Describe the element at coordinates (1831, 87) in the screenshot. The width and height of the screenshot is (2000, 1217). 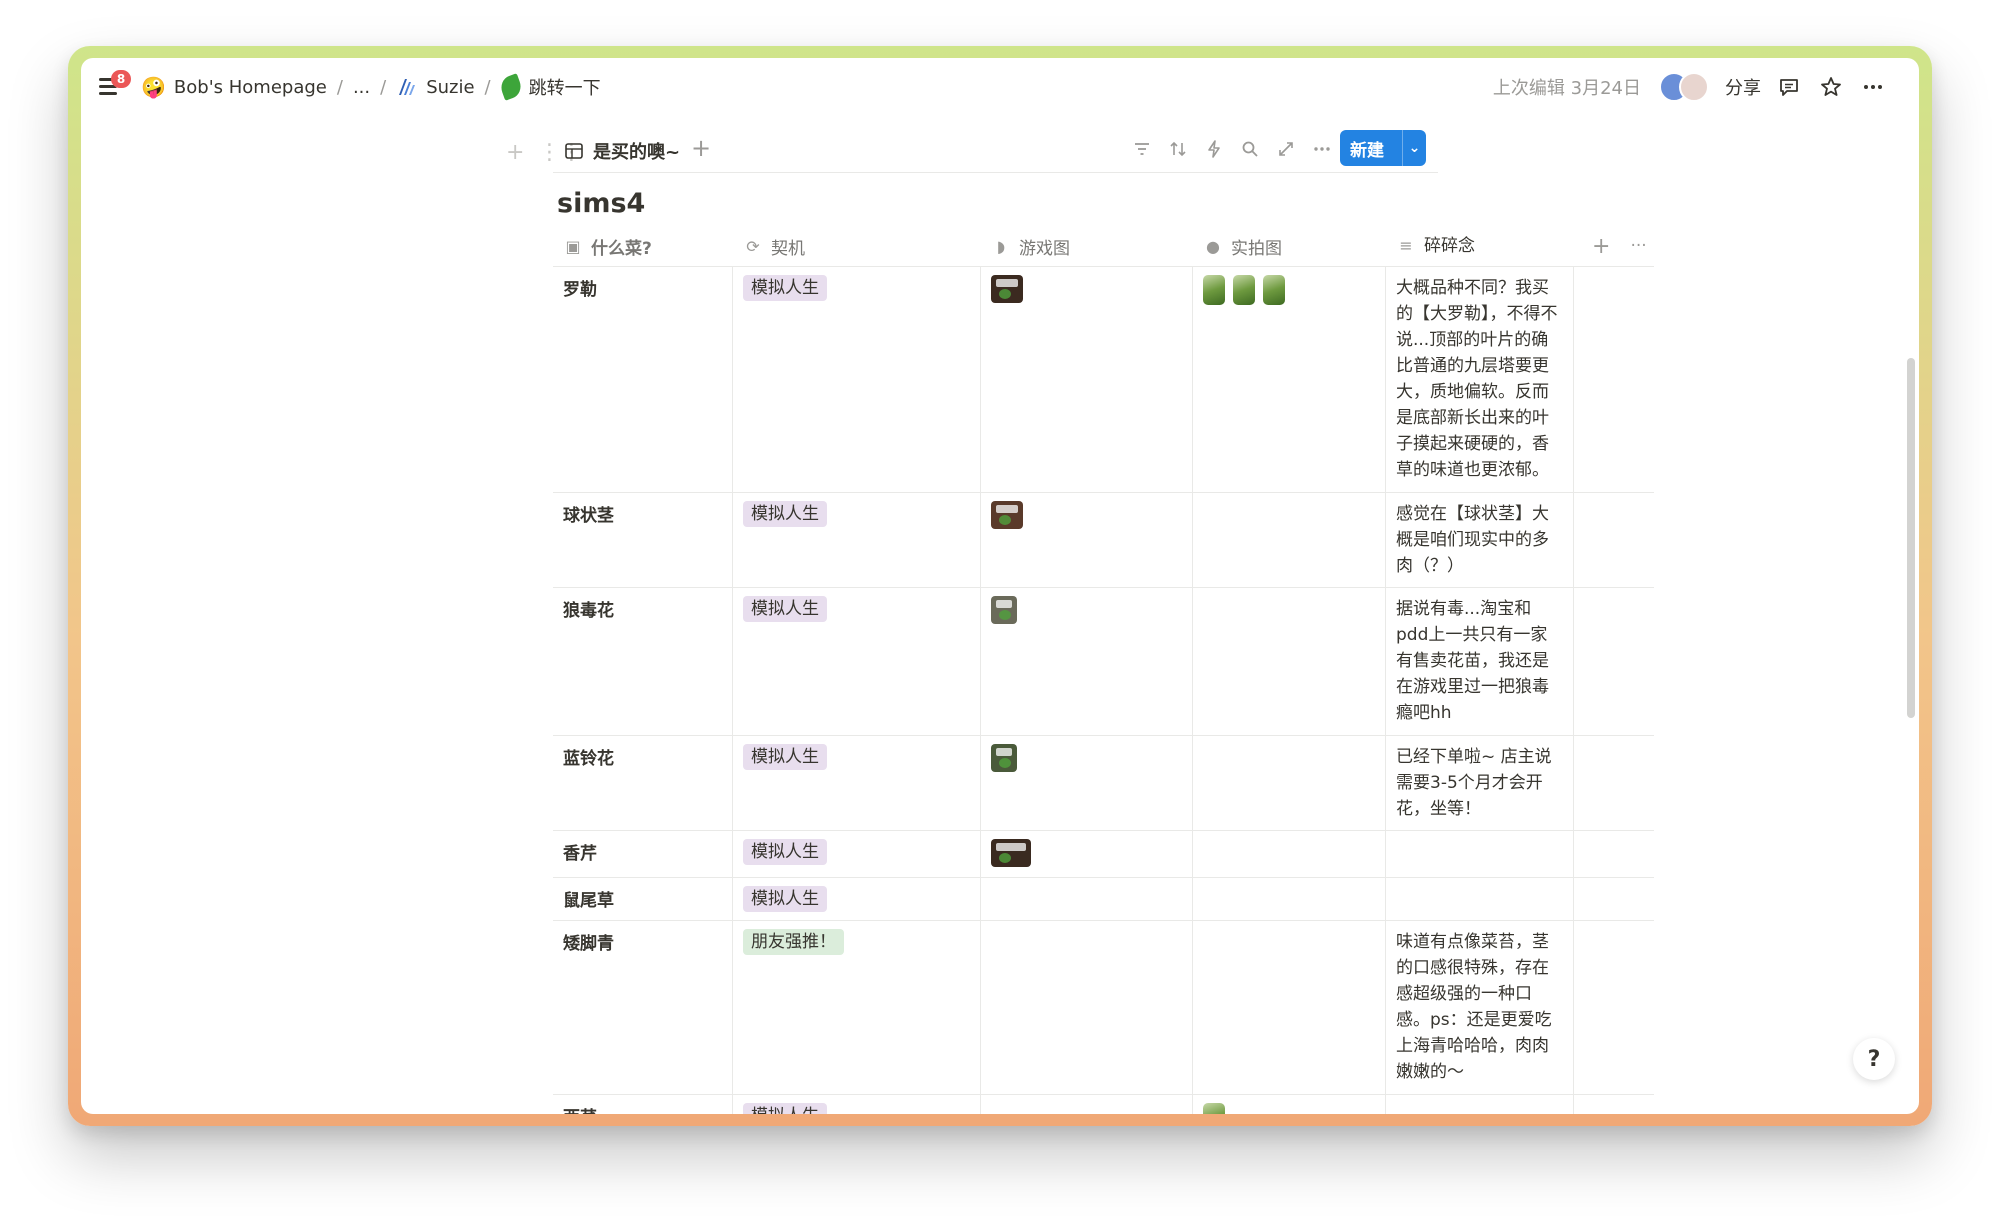
I see `star-icon` at that location.